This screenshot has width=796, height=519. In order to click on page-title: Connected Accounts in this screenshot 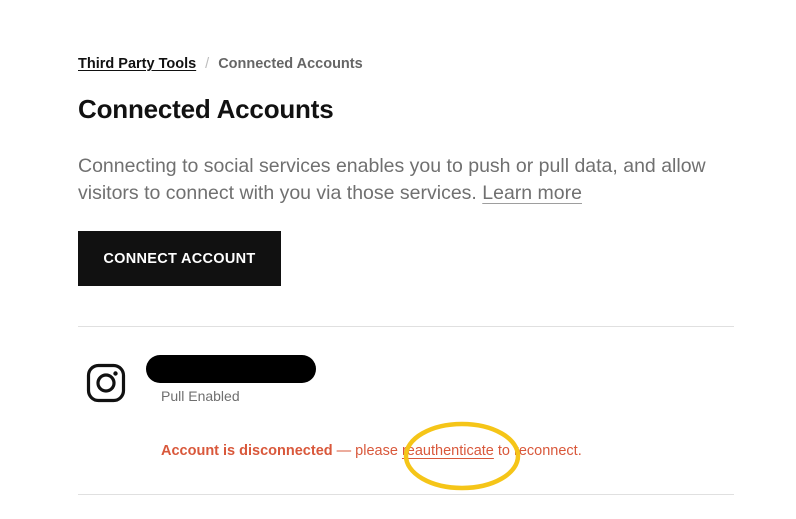, I will do `click(206, 109)`.